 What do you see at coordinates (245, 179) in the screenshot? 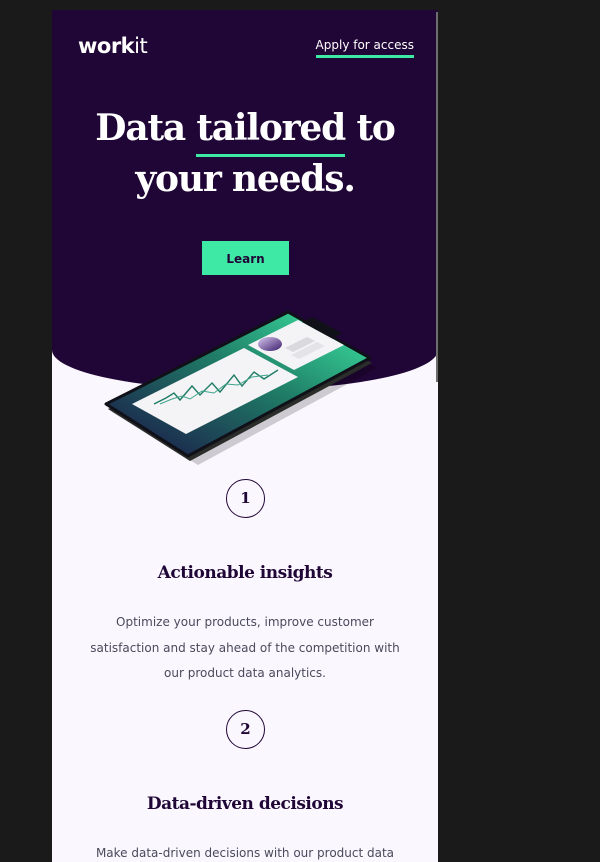
I see `headline-line-2: your needs.` at bounding box center [245, 179].